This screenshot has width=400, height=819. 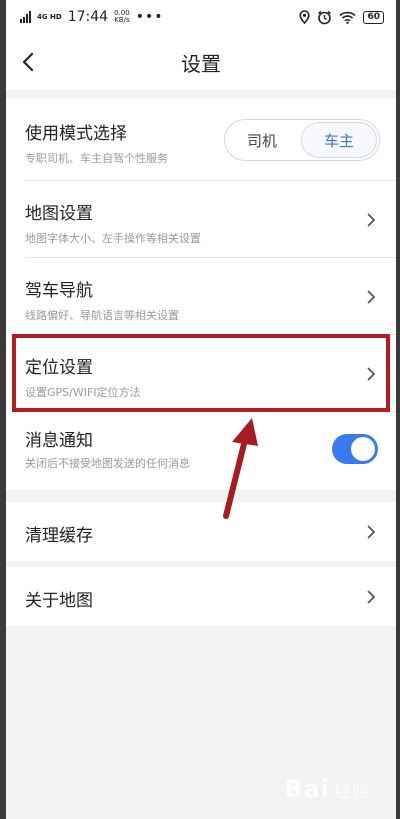 I want to click on settings-group-about: 关于地图, so click(x=201, y=596).